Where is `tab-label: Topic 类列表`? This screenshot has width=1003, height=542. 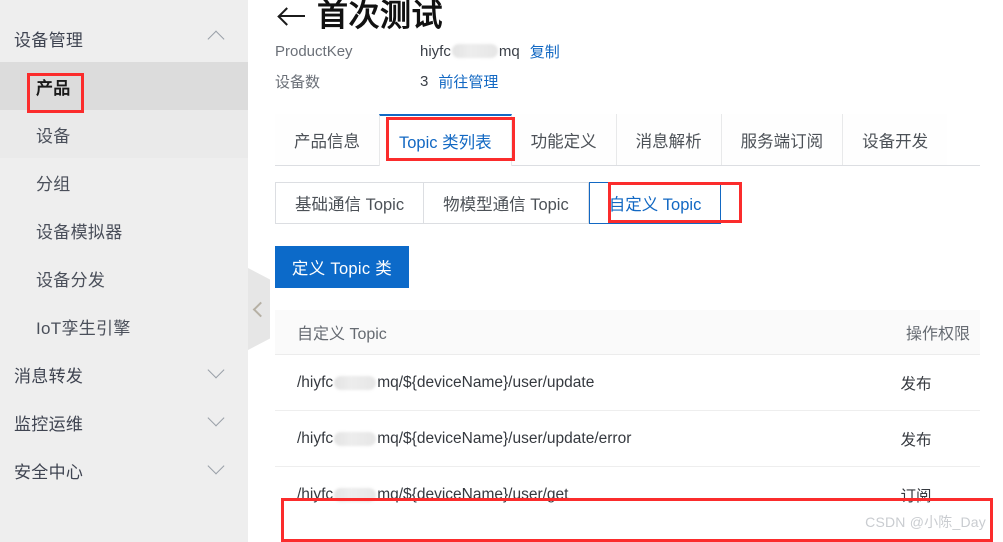 tab-label: Topic 类列表 is located at coordinates (445, 143).